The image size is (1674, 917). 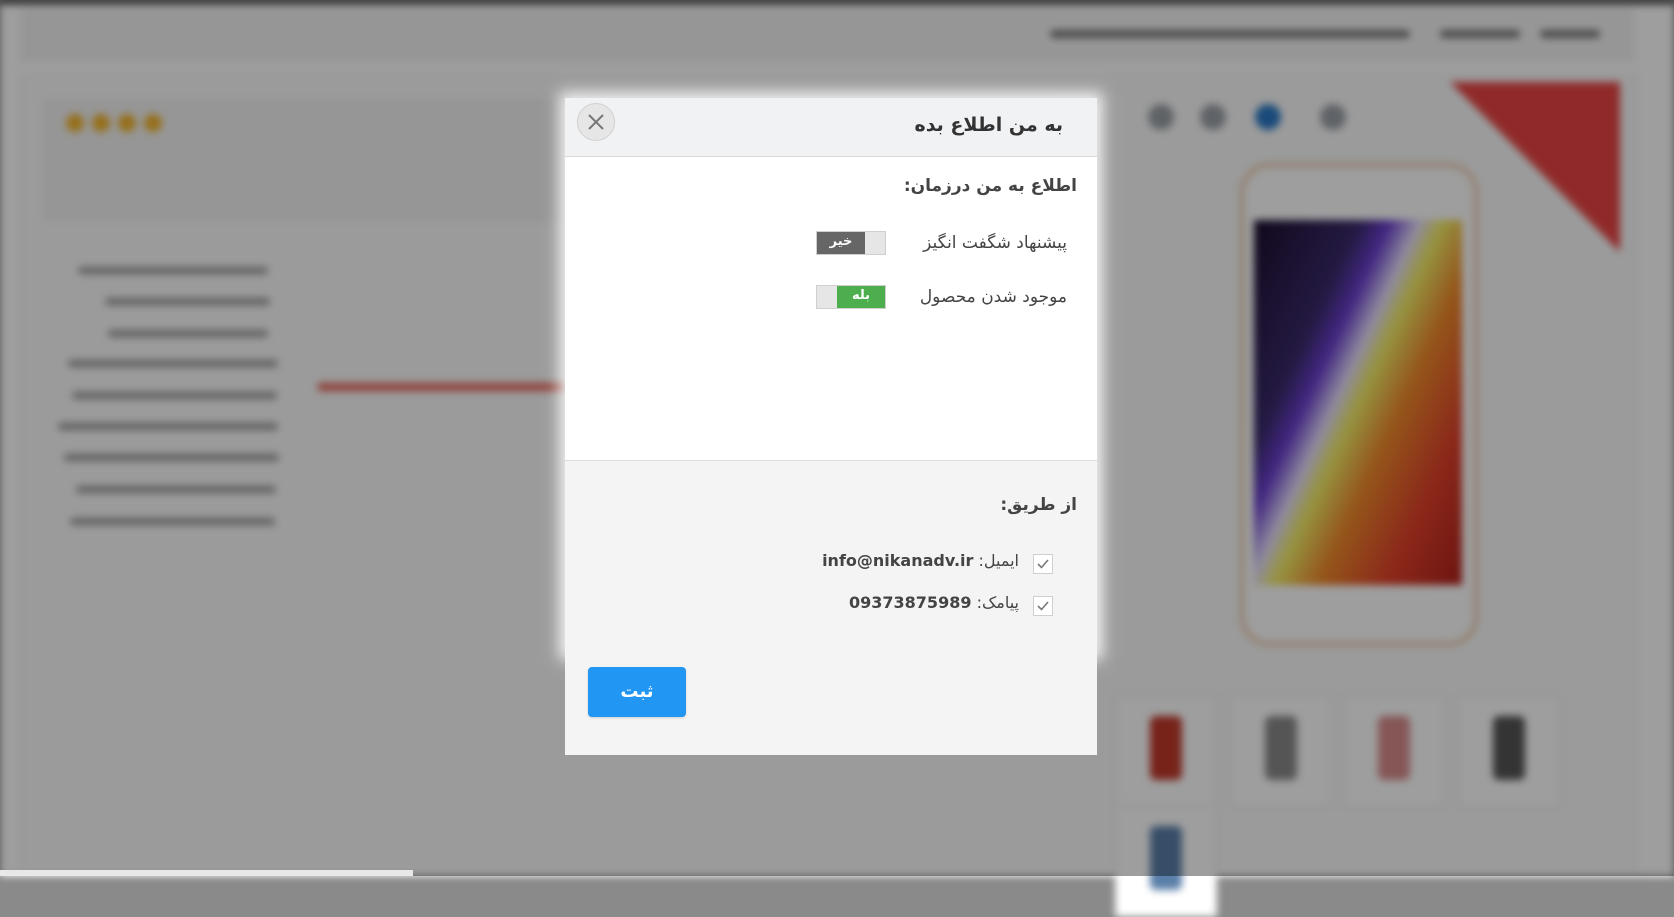 I want to click on submit-button: ثبت, so click(x=637, y=692).